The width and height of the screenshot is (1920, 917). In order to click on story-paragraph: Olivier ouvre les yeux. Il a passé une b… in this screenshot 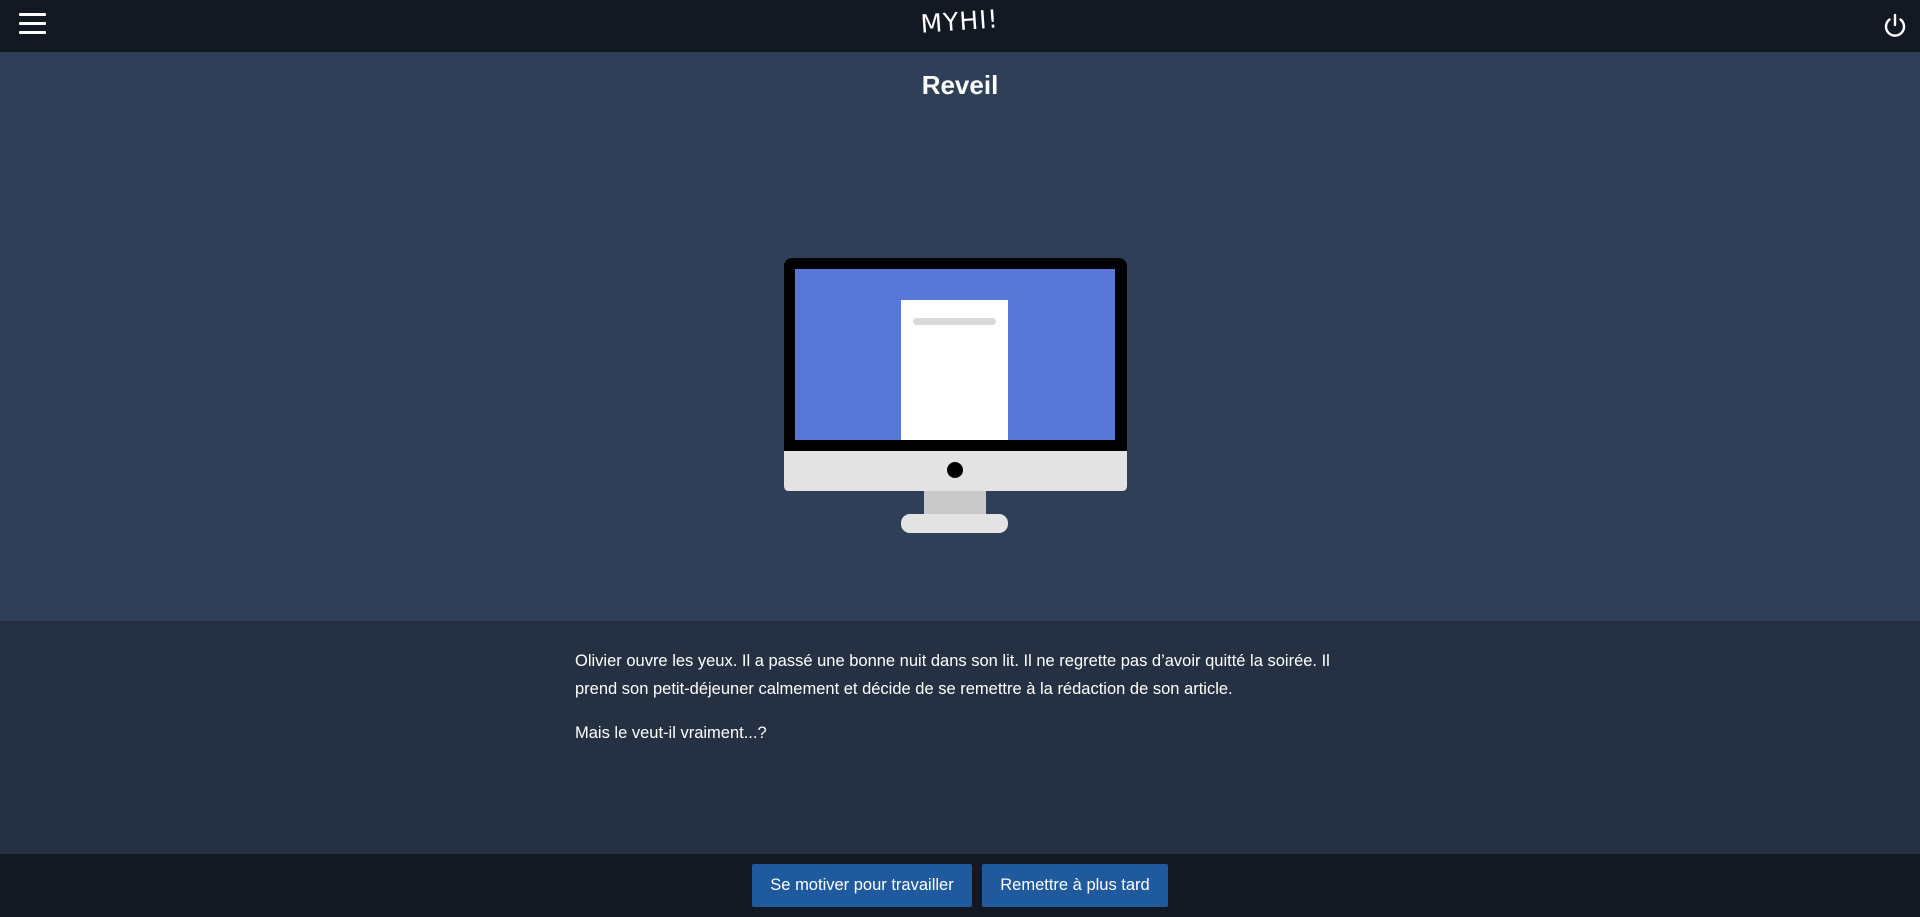, I will do `click(952, 675)`.